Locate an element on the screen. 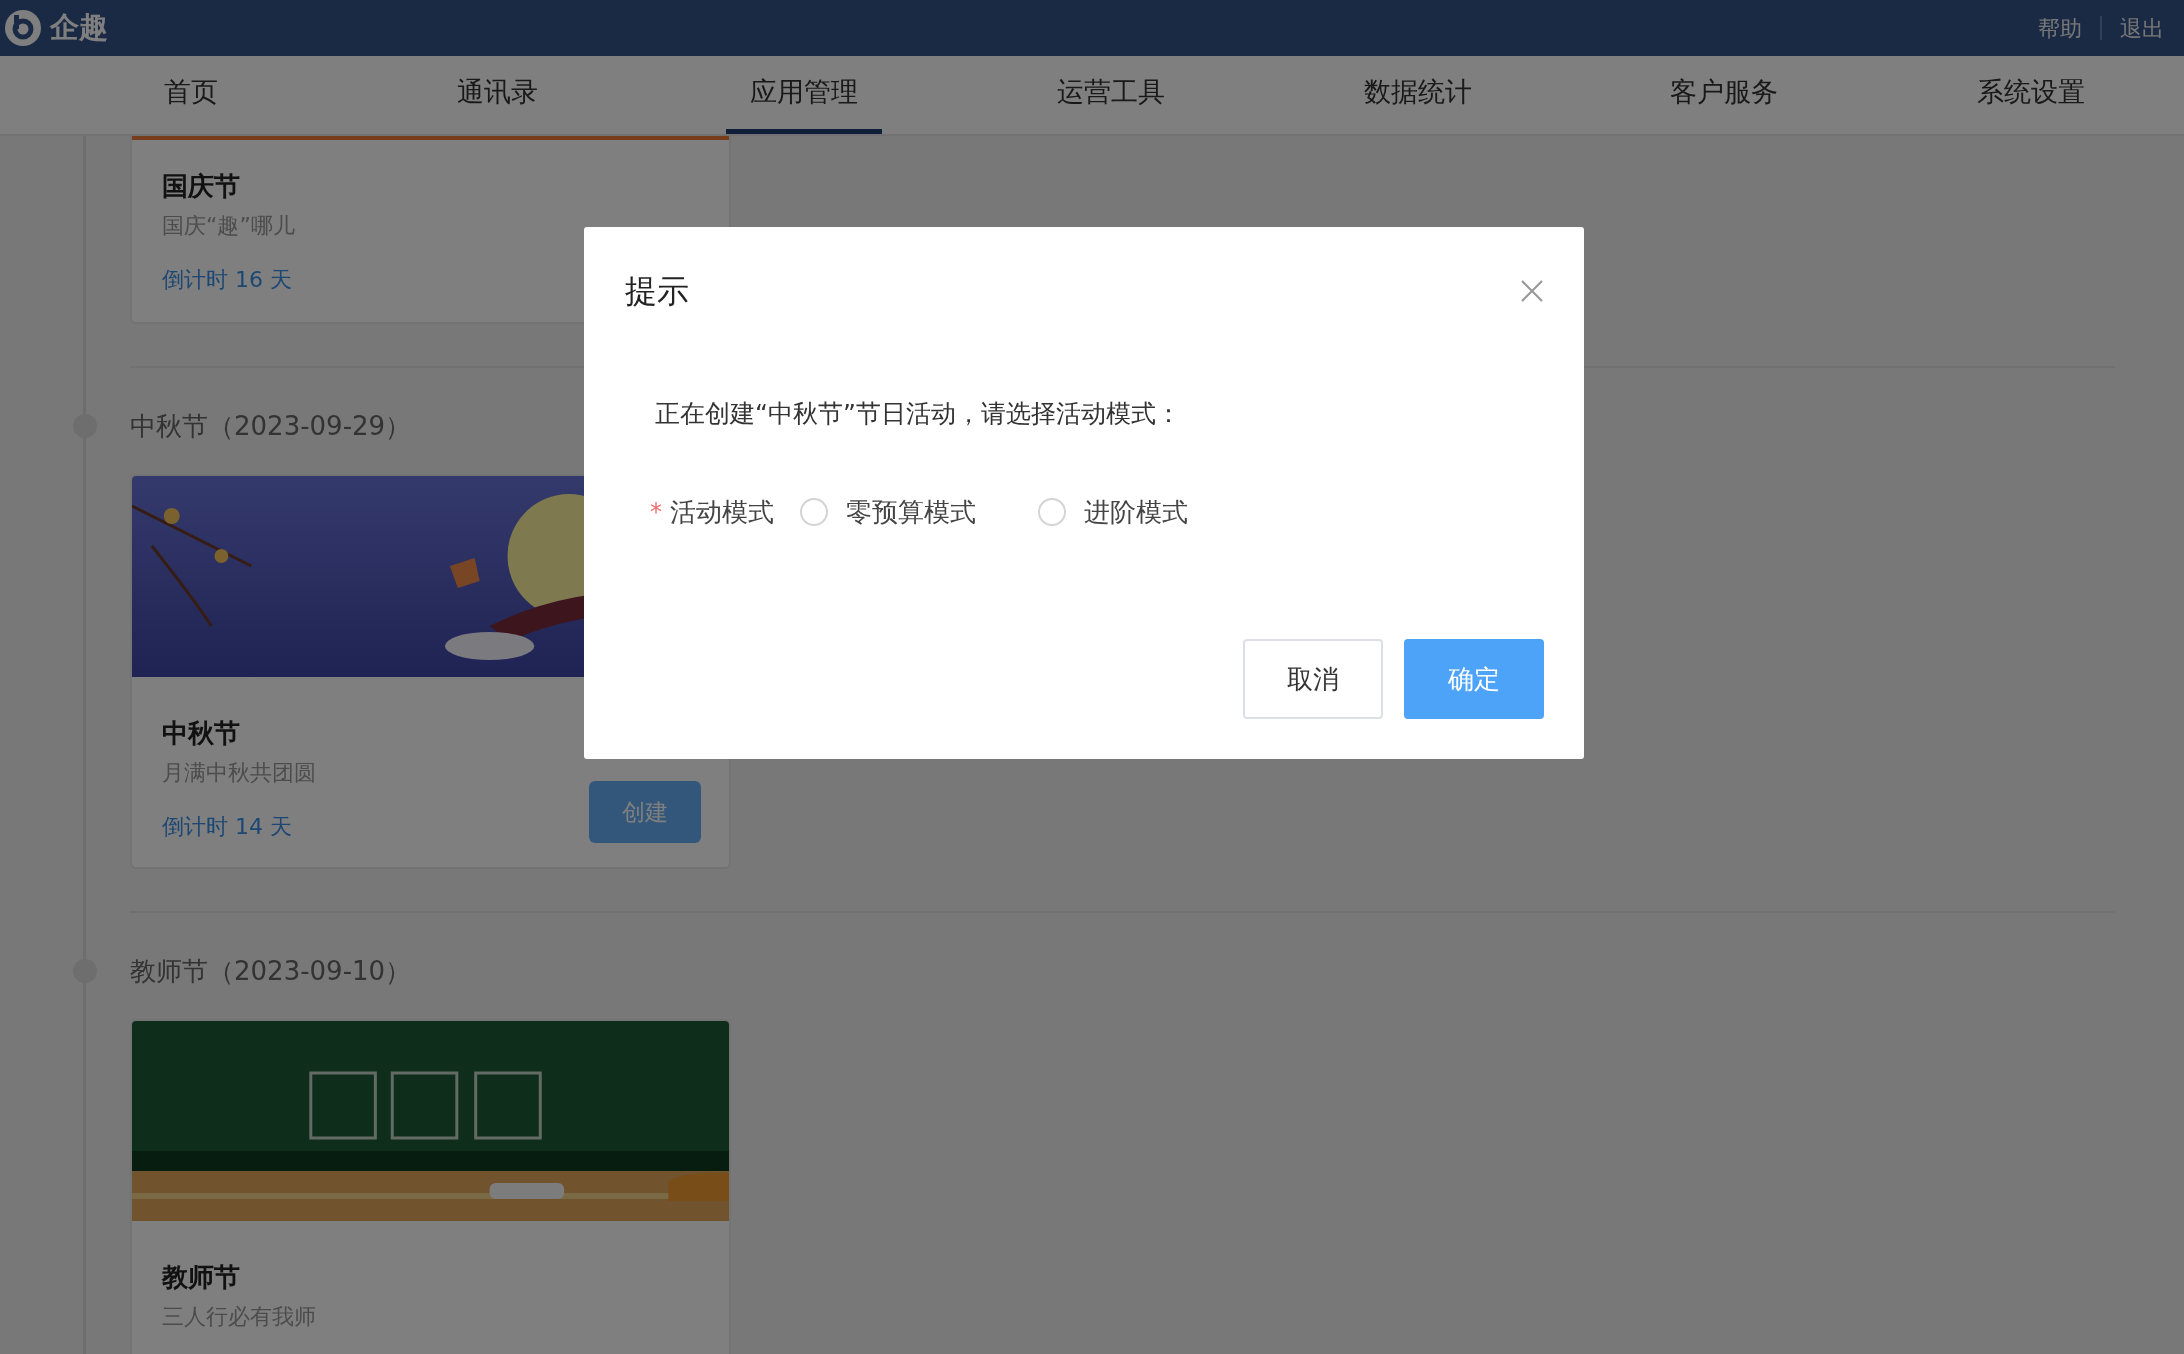 The width and height of the screenshot is (2184, 1354). nav-tab: 客户服务 is located at coordinates (1724, 95).